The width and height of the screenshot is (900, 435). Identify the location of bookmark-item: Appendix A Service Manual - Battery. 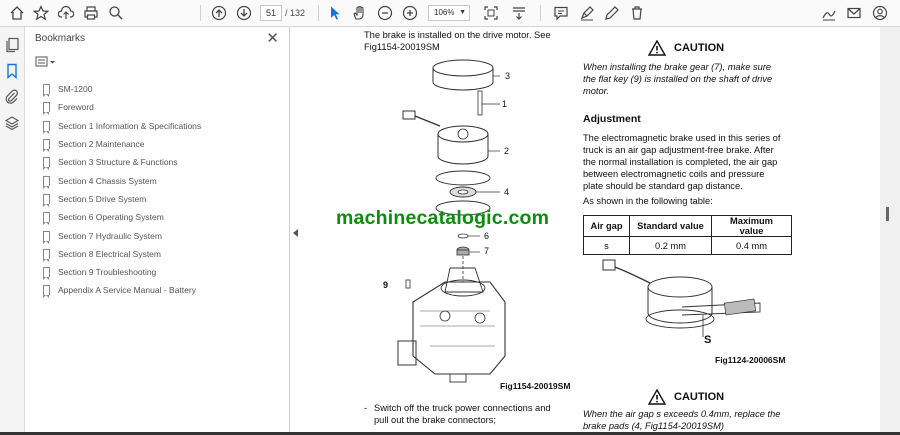
(122, 290).